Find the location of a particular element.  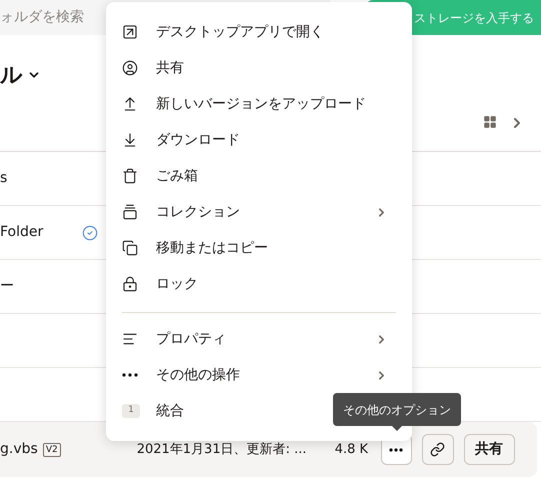

menu-item: プロパティ is located at coordinates (259, 339).